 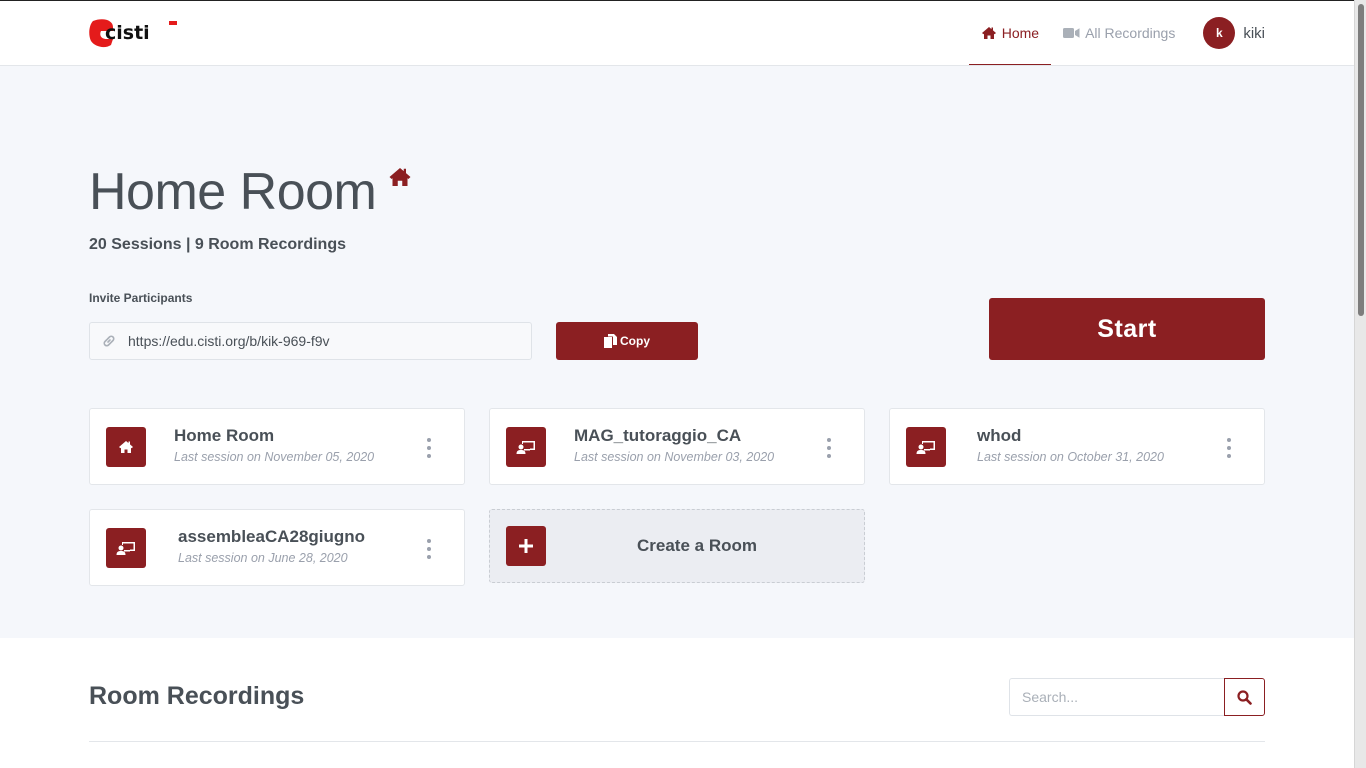 What do you see at coordinates (677, 741) in the screenshot?
I see `divider` at bounding box center [677, 741].